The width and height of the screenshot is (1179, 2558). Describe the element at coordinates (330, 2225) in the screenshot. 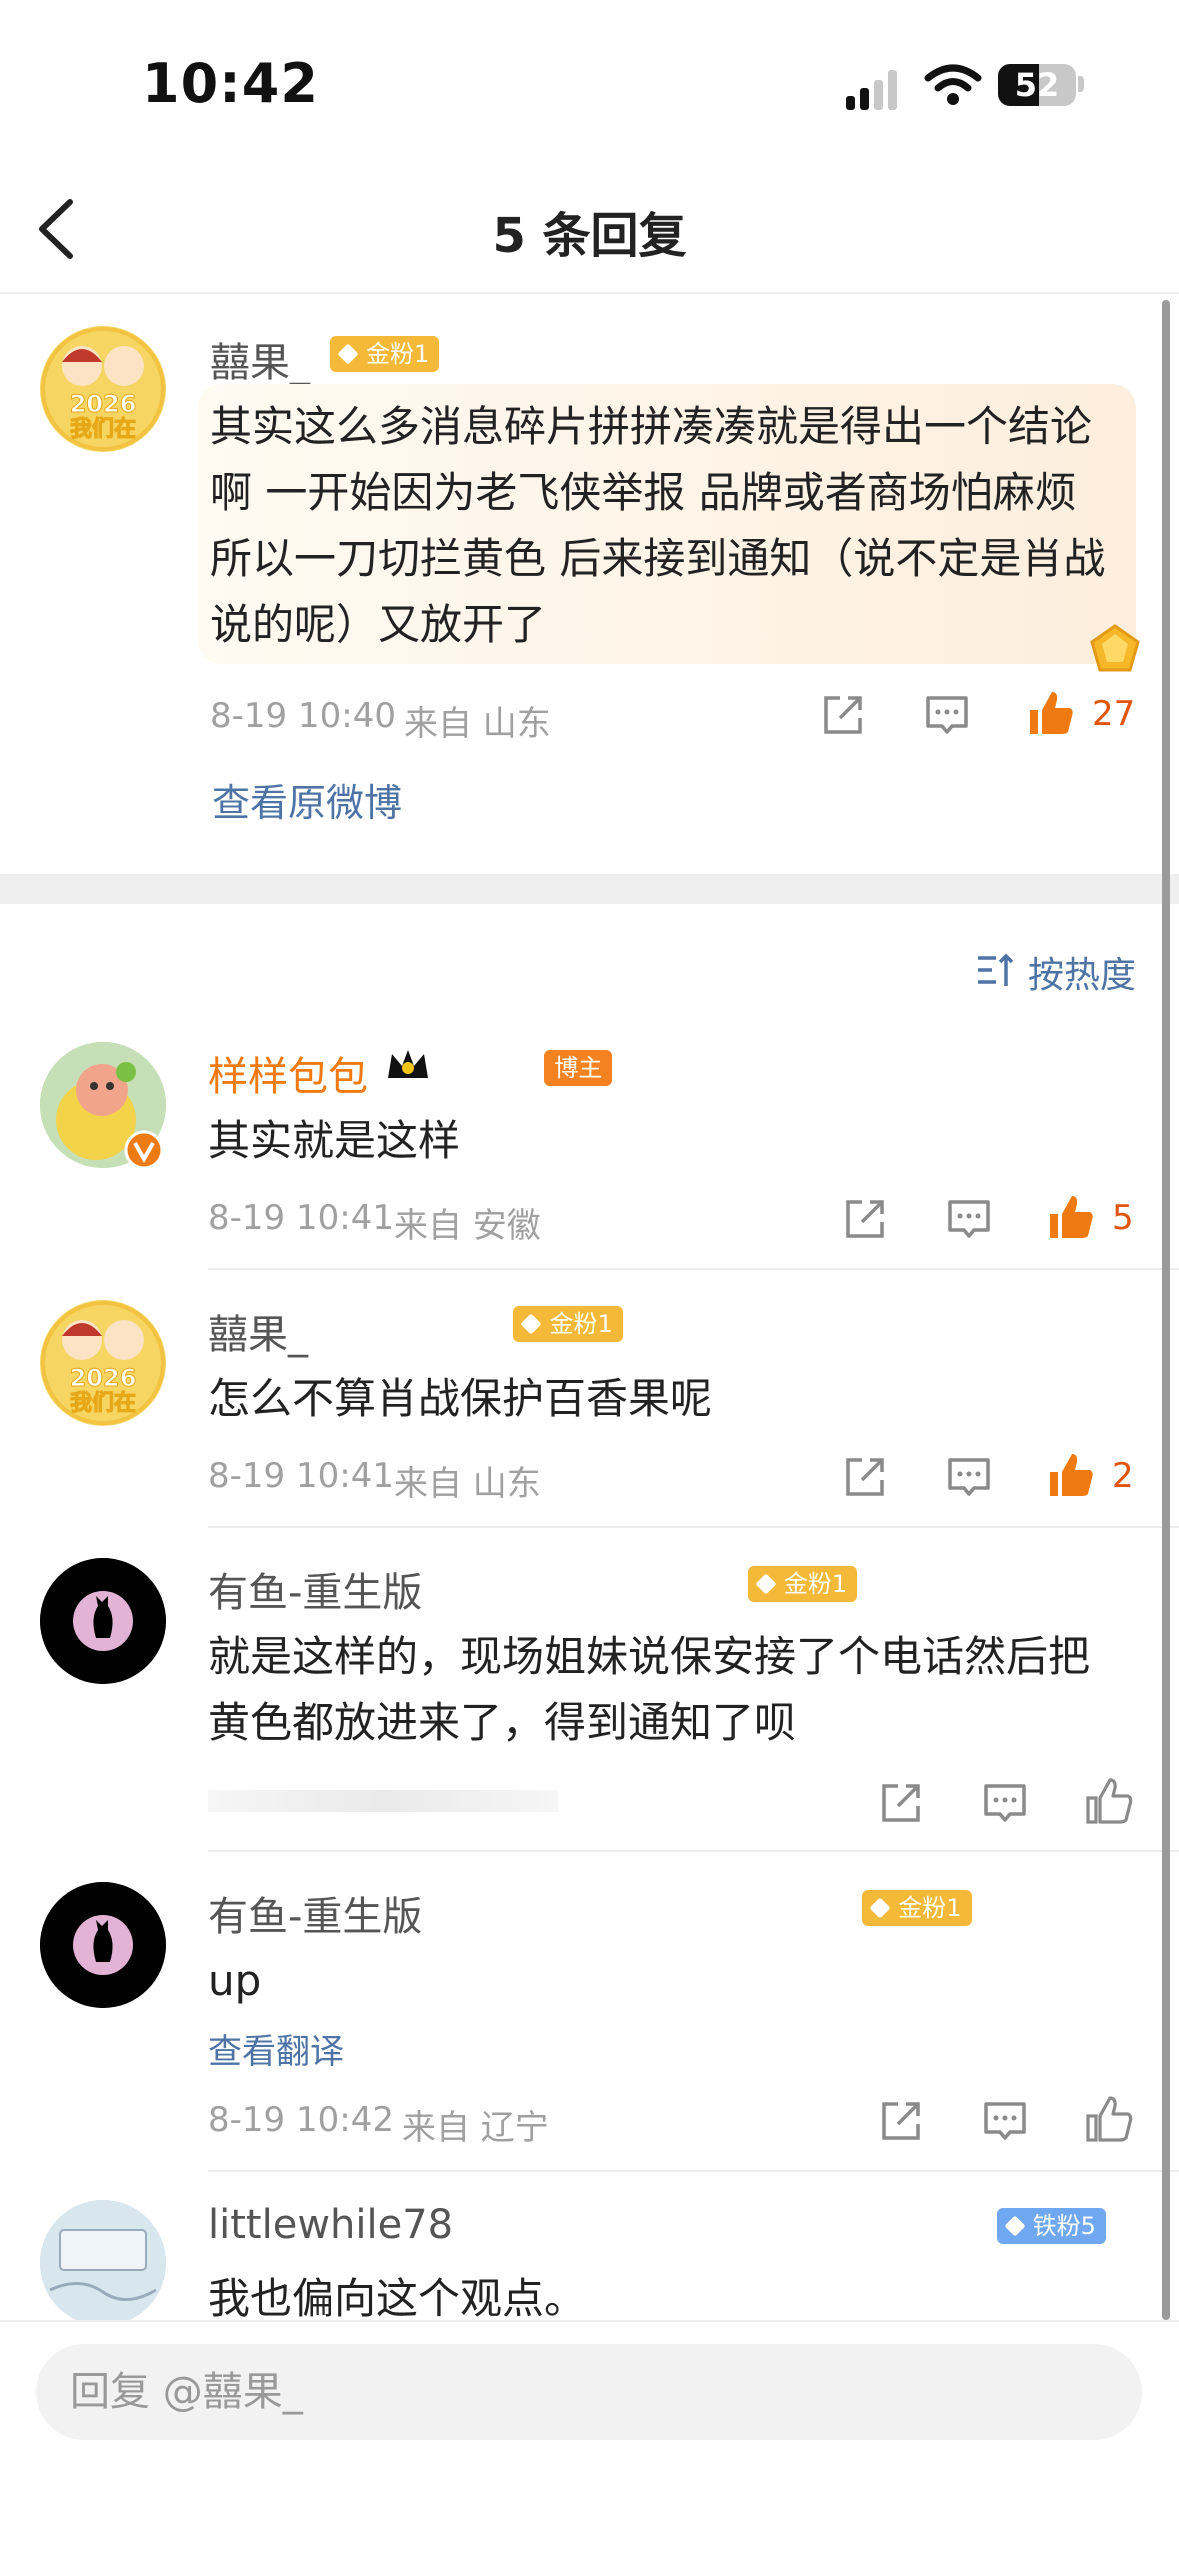

I see `username: littlewhile78` at that location.